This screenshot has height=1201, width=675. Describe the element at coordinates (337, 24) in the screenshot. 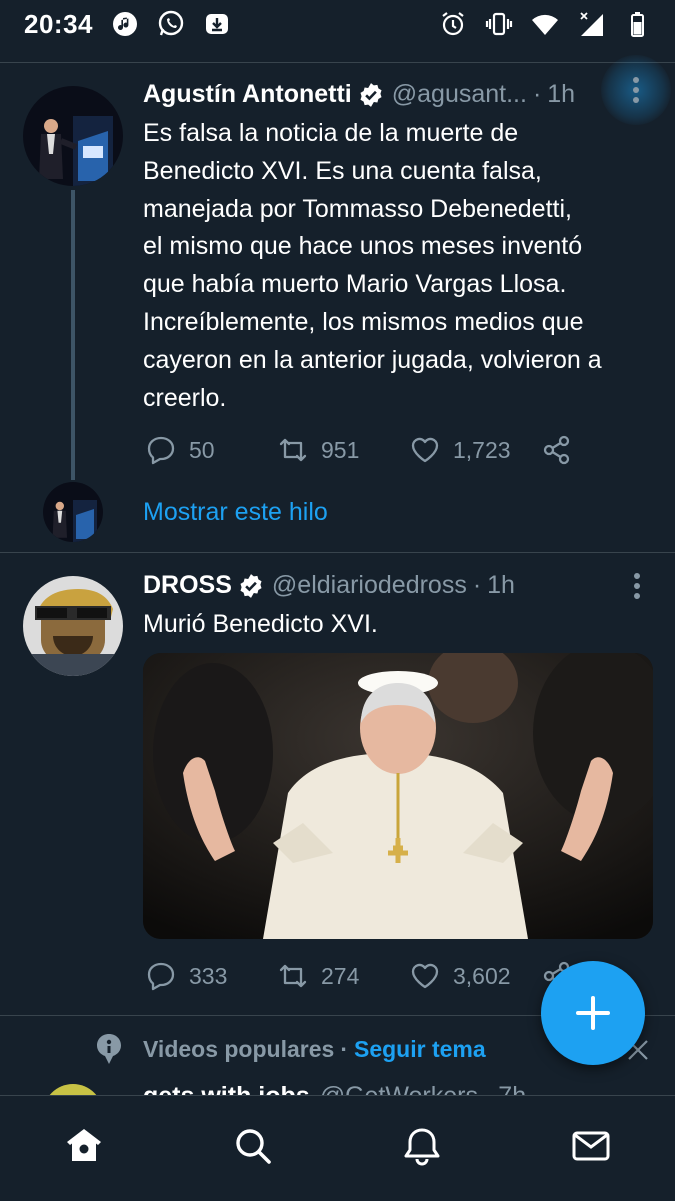

I see `status-bar: 20:34` at that location.